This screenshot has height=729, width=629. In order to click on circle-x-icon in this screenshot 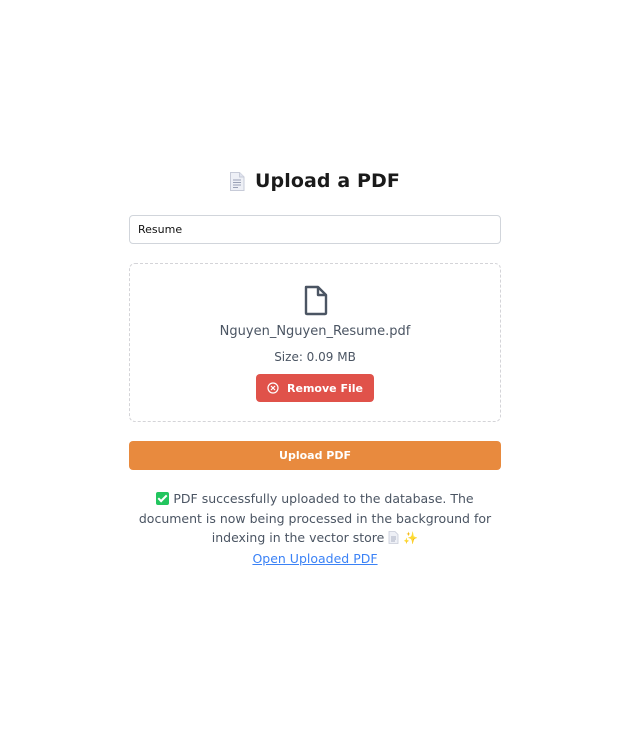, I will do `click(273, 388)`.